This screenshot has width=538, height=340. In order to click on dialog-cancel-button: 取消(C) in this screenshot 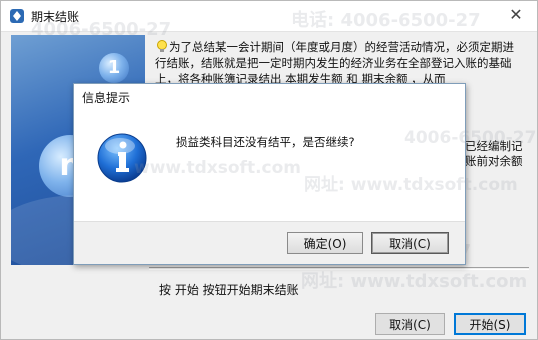, I will do `click(410, 243)`.